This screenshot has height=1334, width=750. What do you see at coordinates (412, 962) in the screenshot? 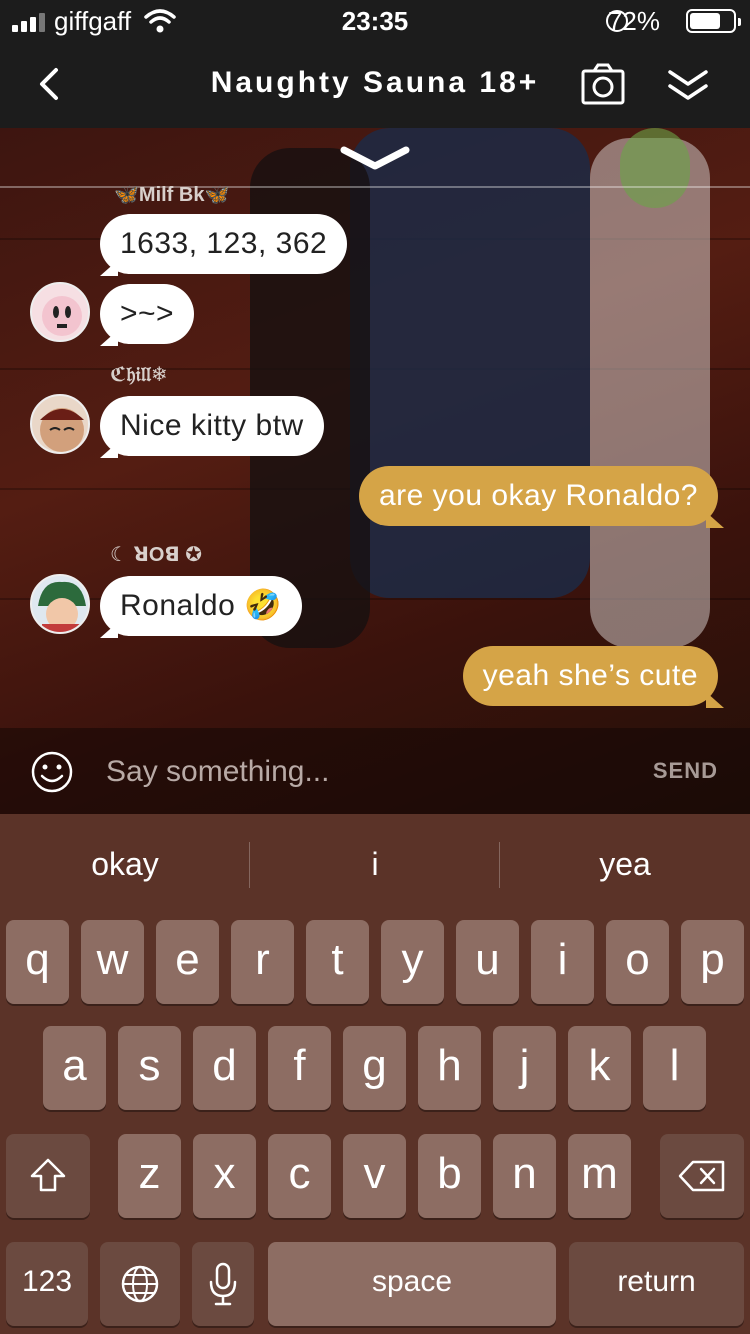
I see `key-y: y` at bounding box center [412, 962].